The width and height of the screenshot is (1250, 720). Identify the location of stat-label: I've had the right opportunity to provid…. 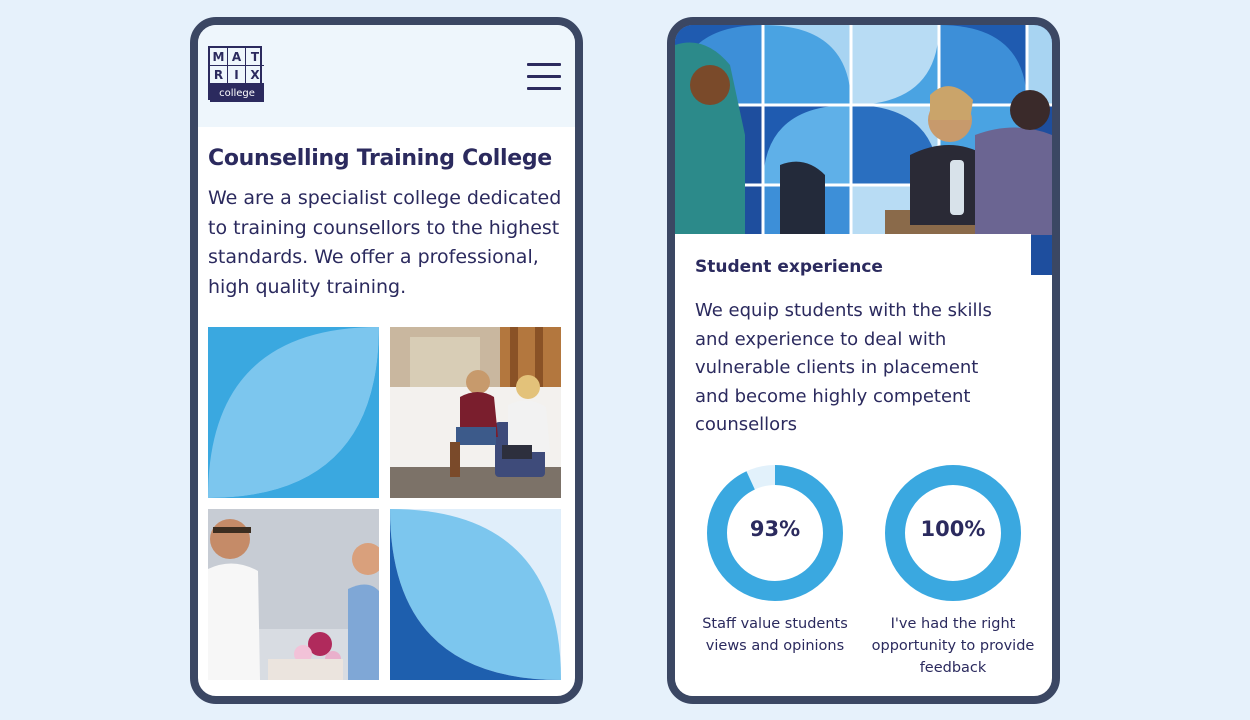
(953, 646).